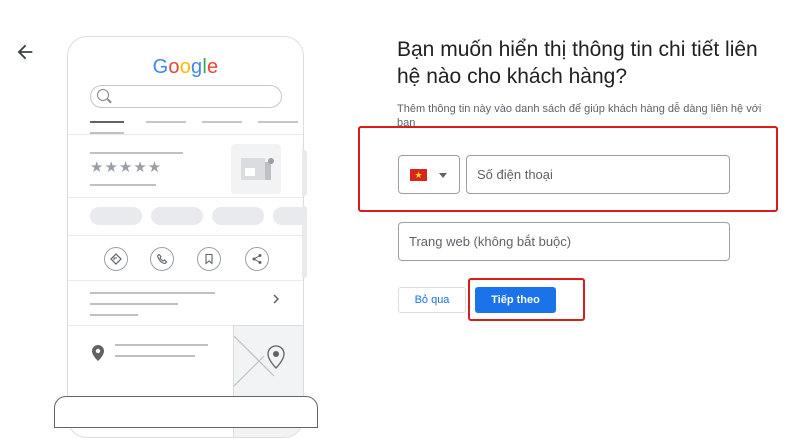  What do you see at coordinates (185, 67) in the screenshot?
I see `google-logo: Google` at bounding box center [185, 67].